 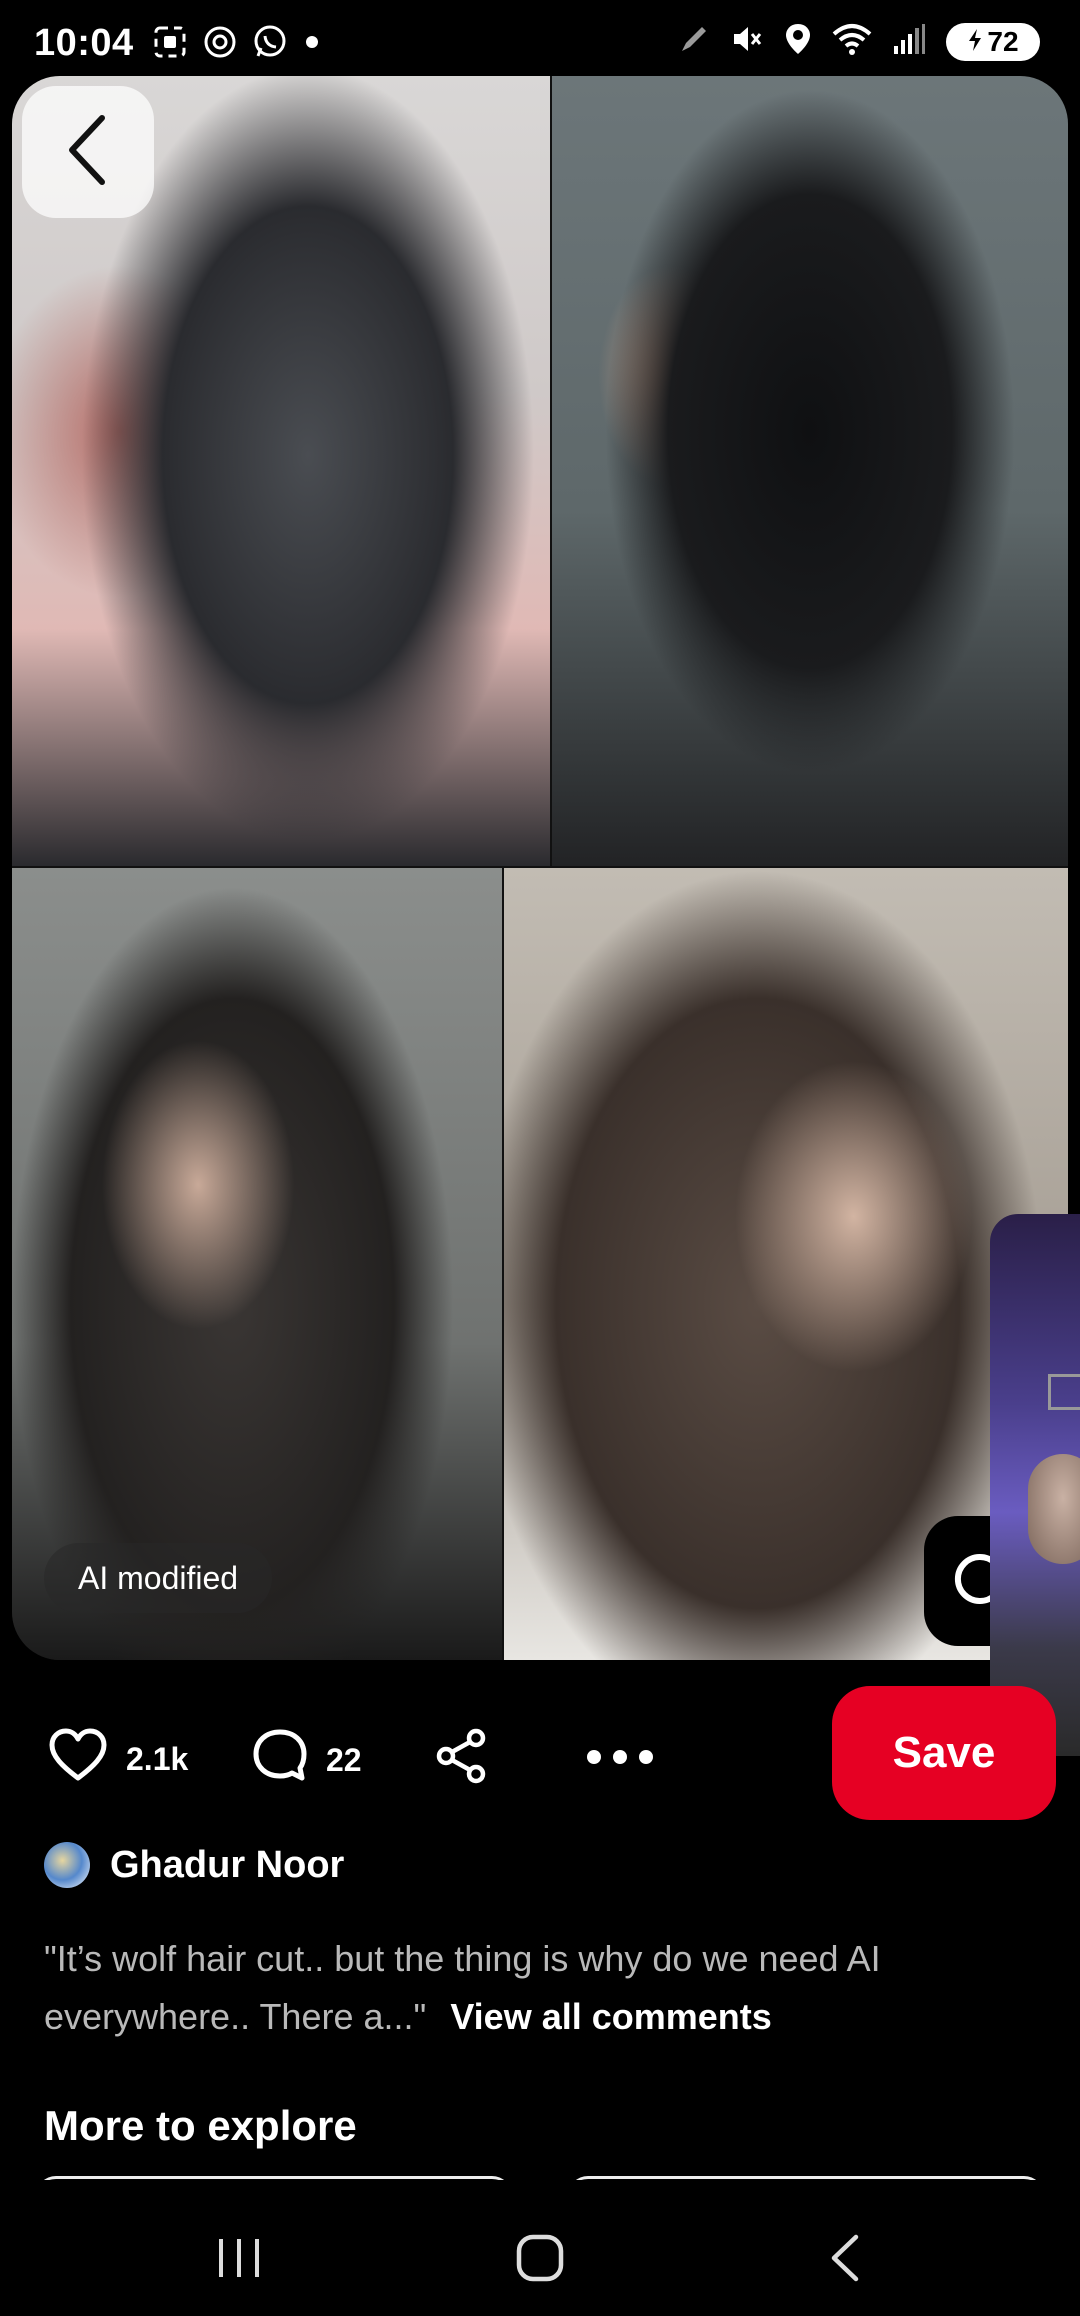 I want to click on like-count: 2.1k, so click(x=157, y=1758).